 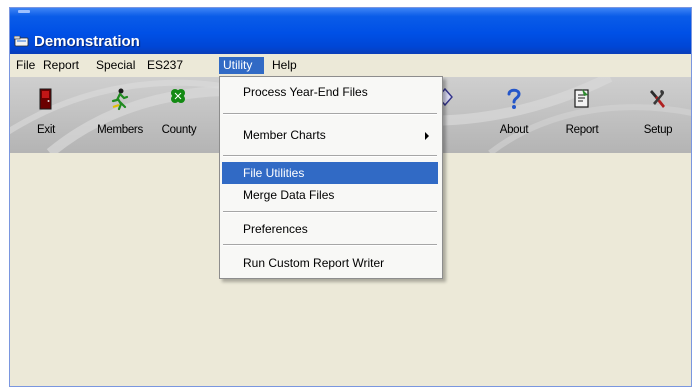 I want to click on report-icon, so click(x=581, y=98).